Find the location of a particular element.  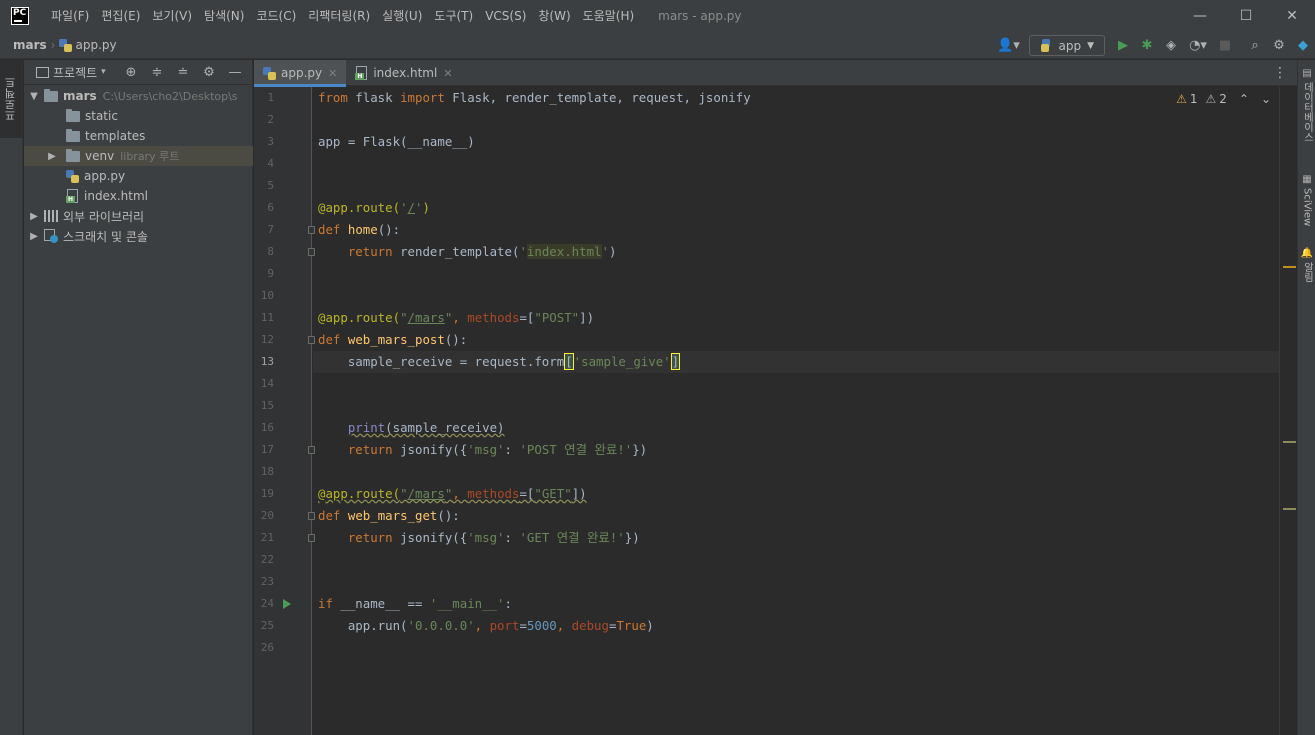

code-line: @app.route("/mars", methods=["POST"]) is located at coordinates (456, 318).